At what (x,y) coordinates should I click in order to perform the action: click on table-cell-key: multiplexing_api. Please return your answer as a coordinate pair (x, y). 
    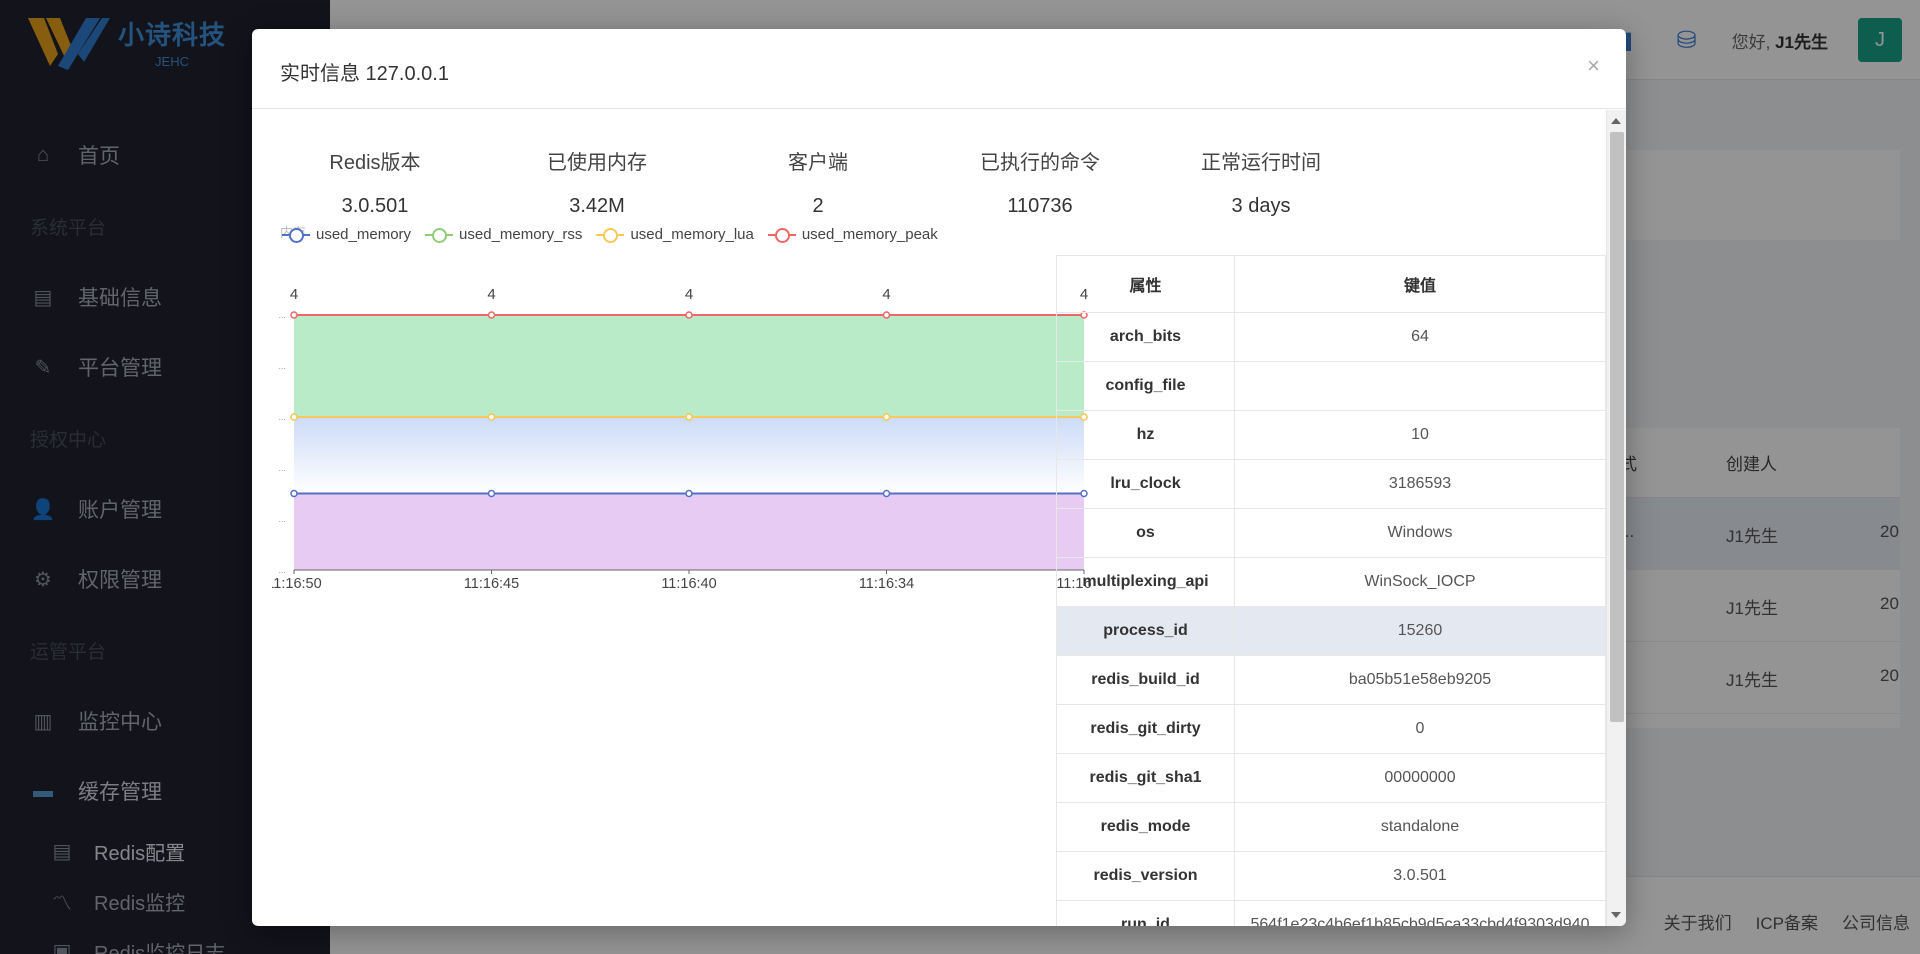
    Looking at the image, I should click on (1145, 582).